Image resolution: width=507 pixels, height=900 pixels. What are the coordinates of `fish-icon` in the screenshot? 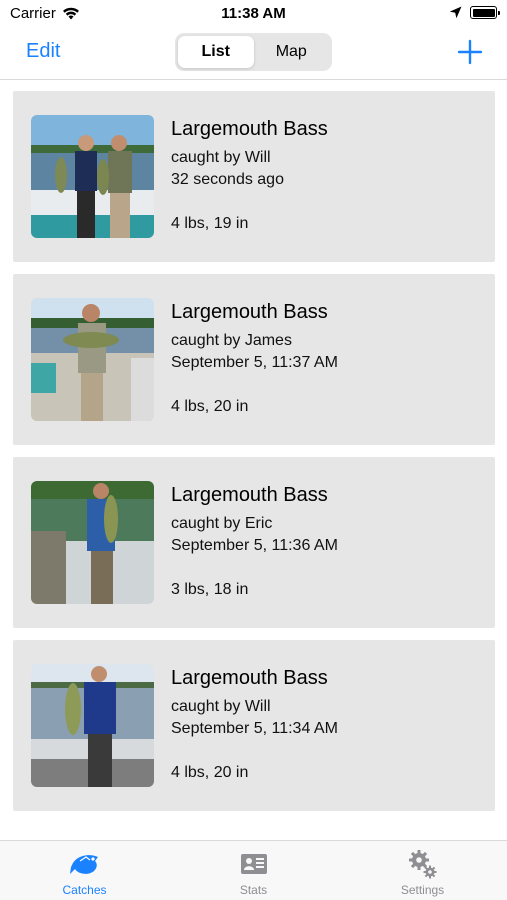 It's located at (83, 864).